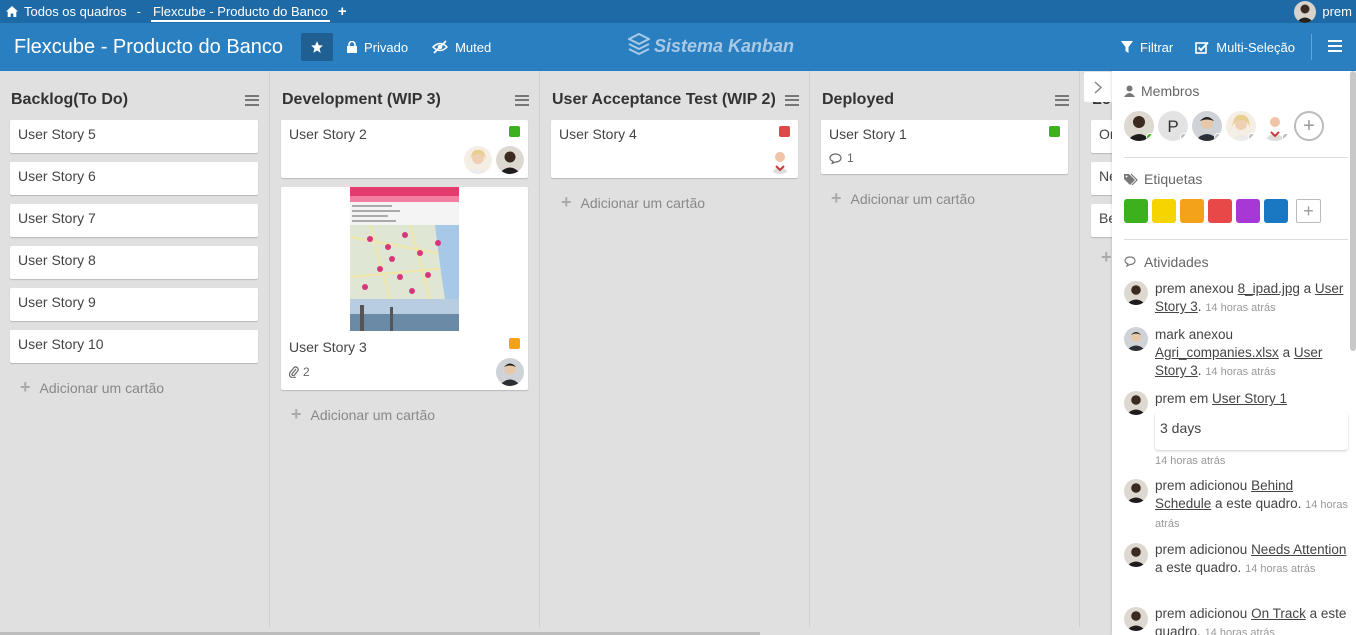  Describe the element at coordinates (134, 220) in the screenshot. I see `card: User Story 7` at that location.